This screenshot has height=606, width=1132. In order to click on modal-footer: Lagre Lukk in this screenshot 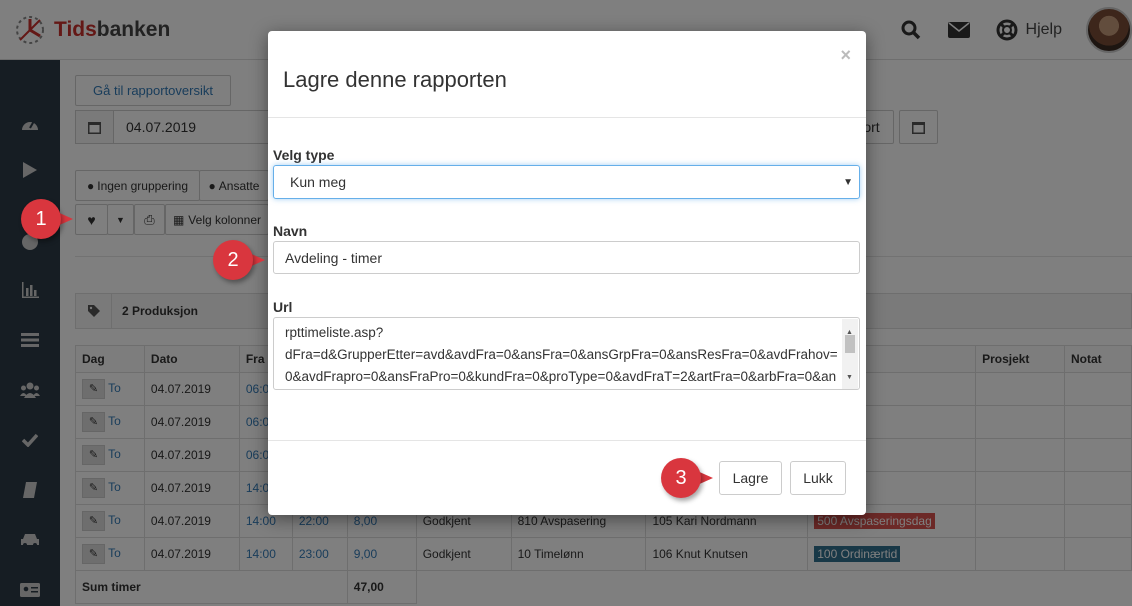, I will do `click(567, 477)`.